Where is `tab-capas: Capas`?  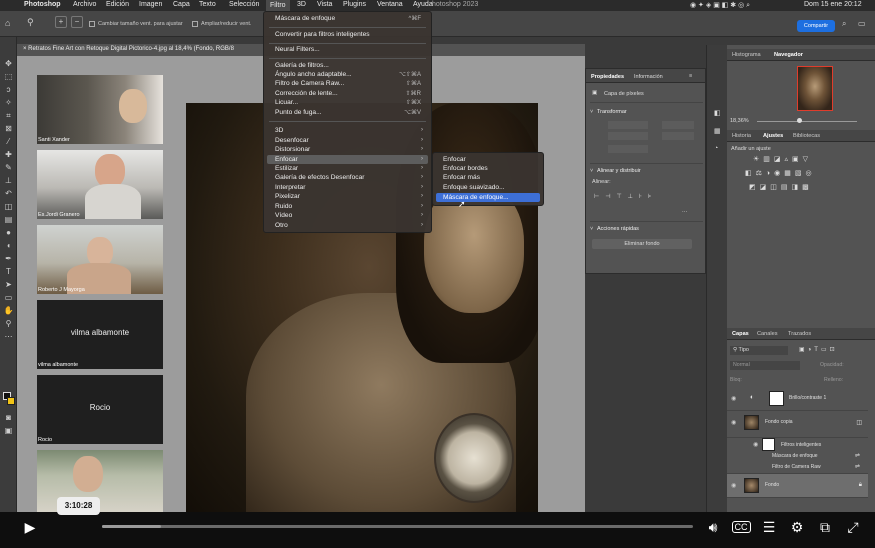
tab-capas: Capas is located at coordinates (740, 334).